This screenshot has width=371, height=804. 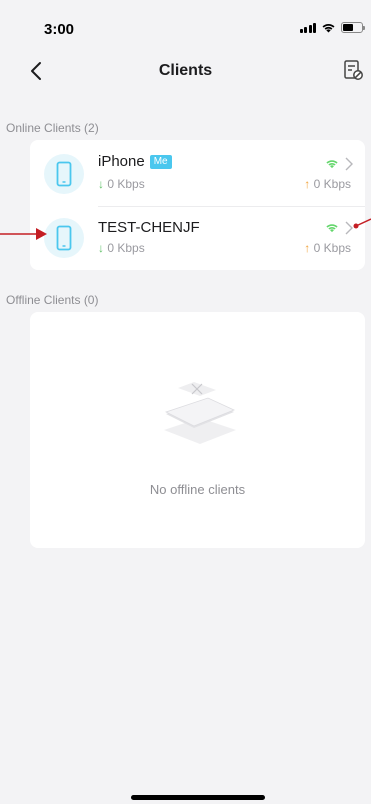 I want to click on status-icons, so click(x=332, y=27).